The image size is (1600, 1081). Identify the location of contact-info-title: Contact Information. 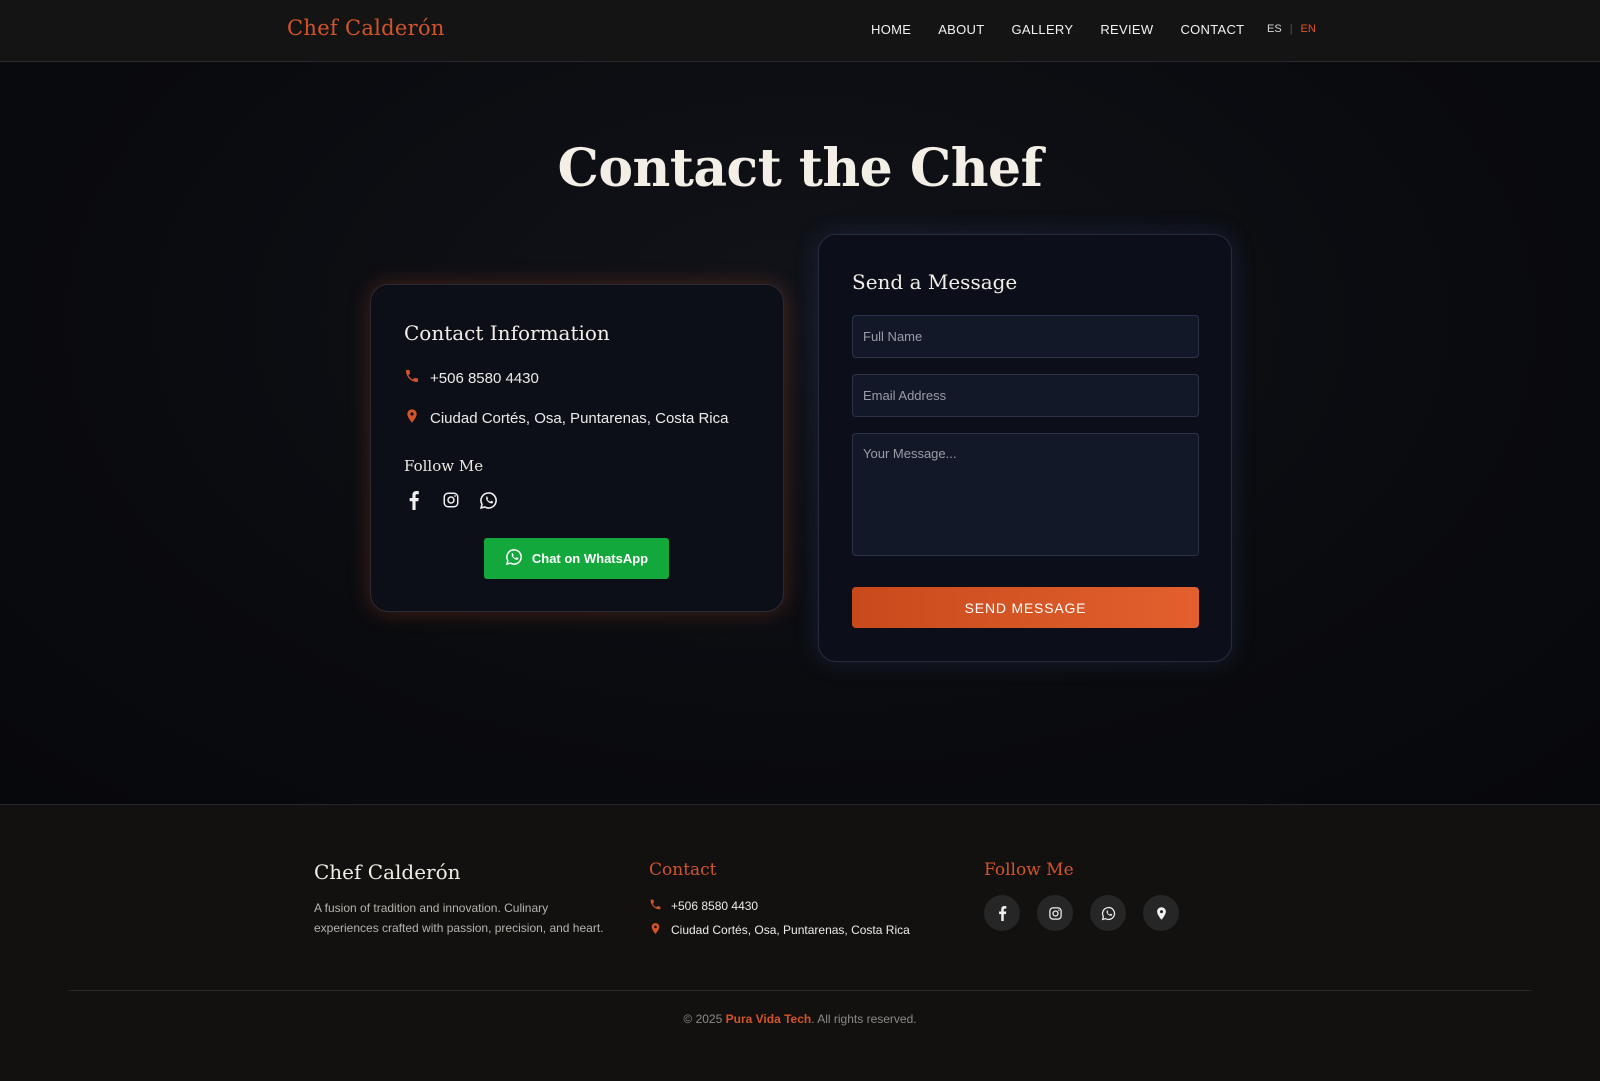
(507, 333).